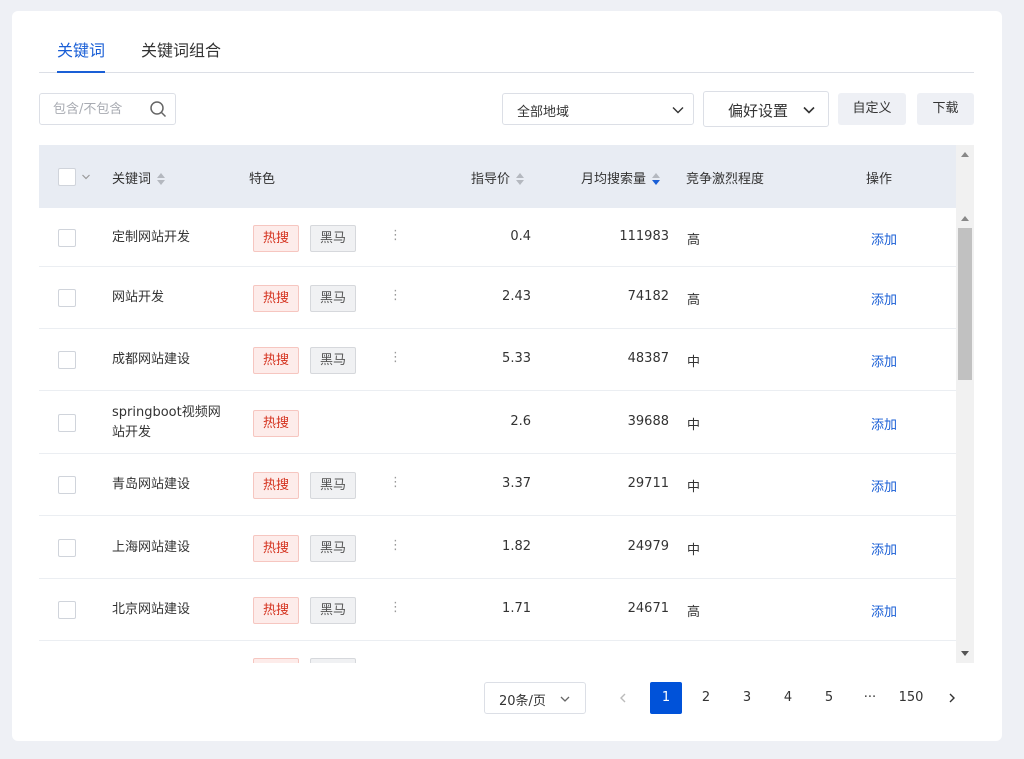 The width and height of the screenshot is (1024, 759). I want to click on price-cell: 1.71, so click(516, 608).